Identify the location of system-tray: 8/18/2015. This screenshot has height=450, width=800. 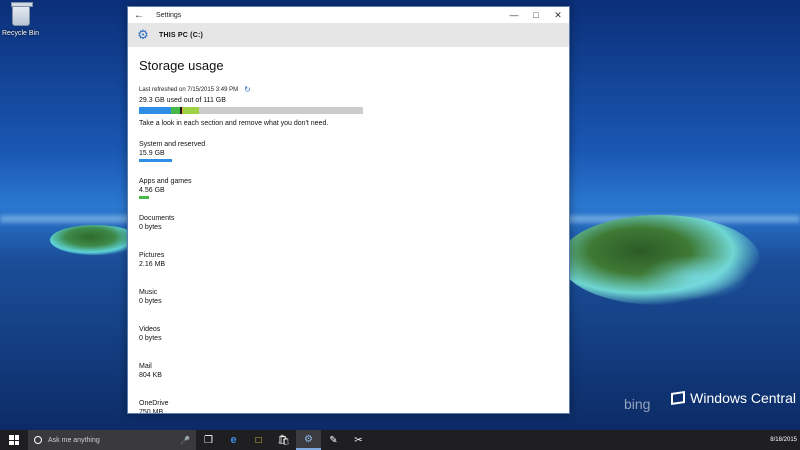
(783, 440).